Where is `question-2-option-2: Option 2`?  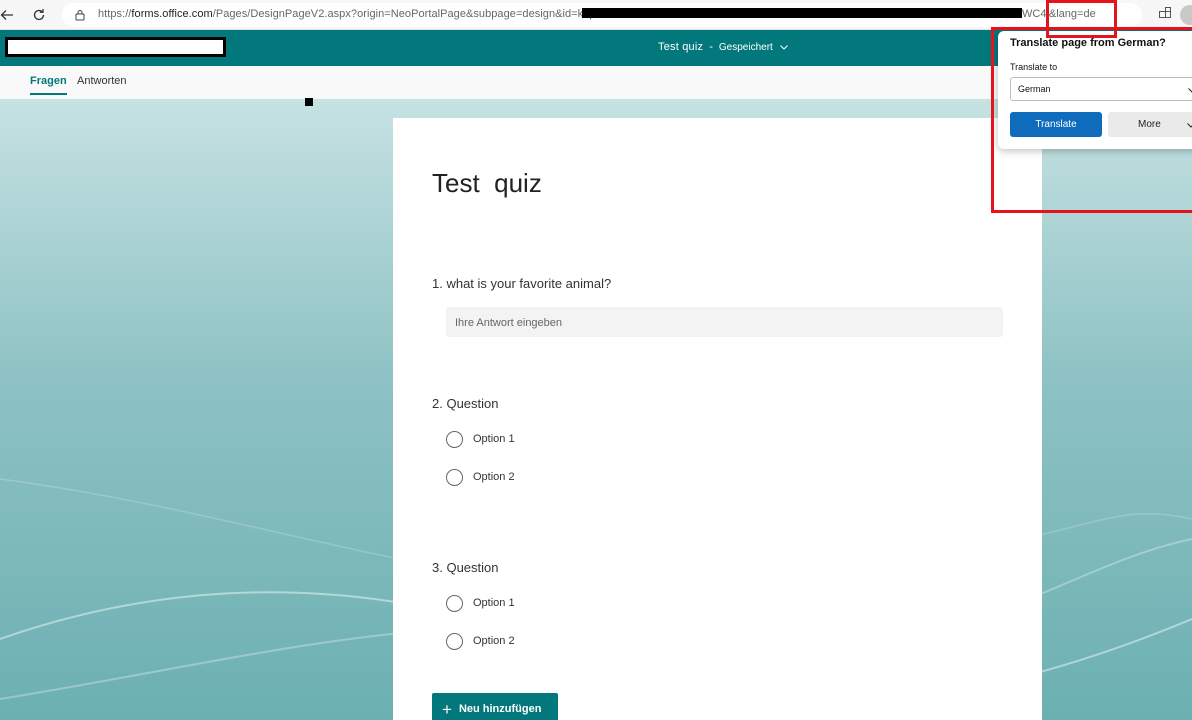
question-2-option-2: Option 2 is located at coordinates (480, 477).